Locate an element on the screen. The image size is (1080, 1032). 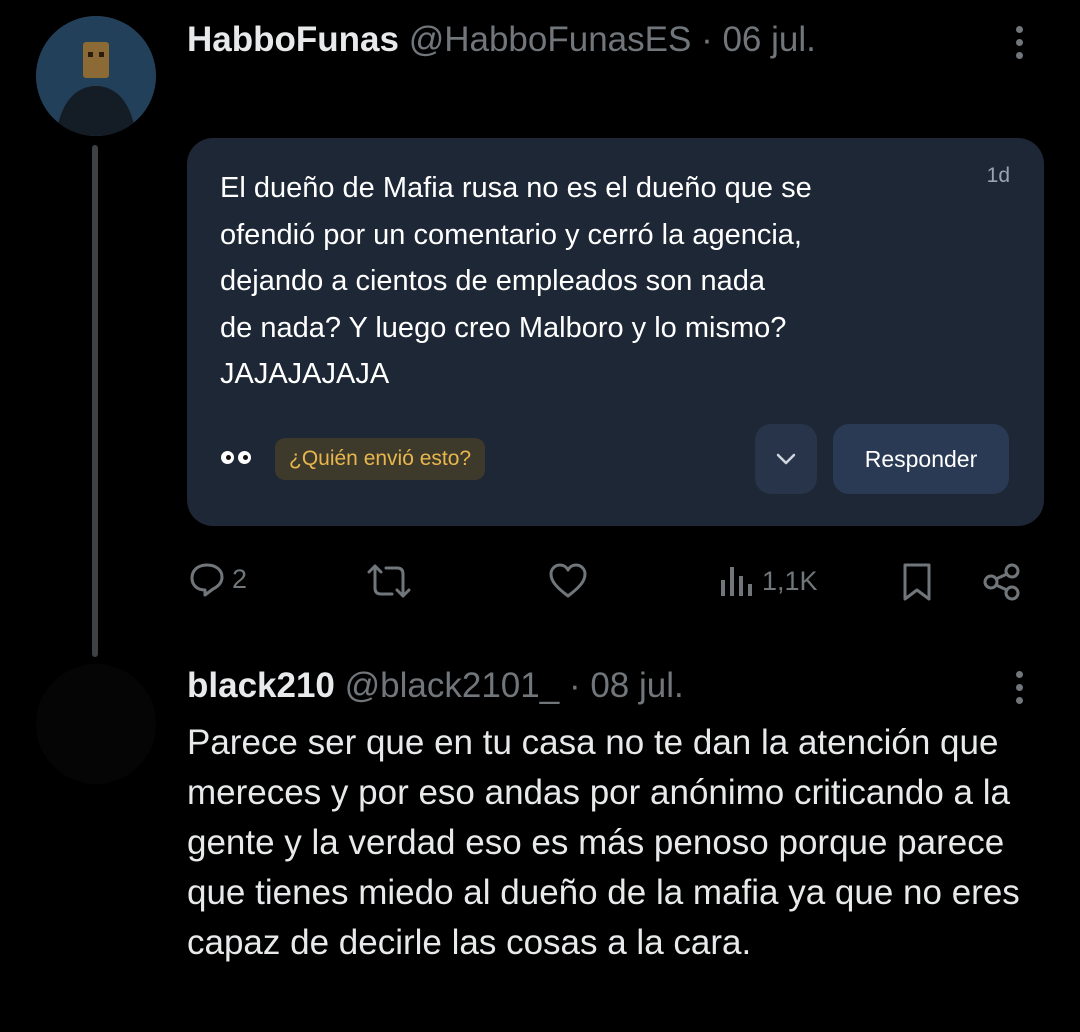
share-icon is located at coordinates (1001, 582).